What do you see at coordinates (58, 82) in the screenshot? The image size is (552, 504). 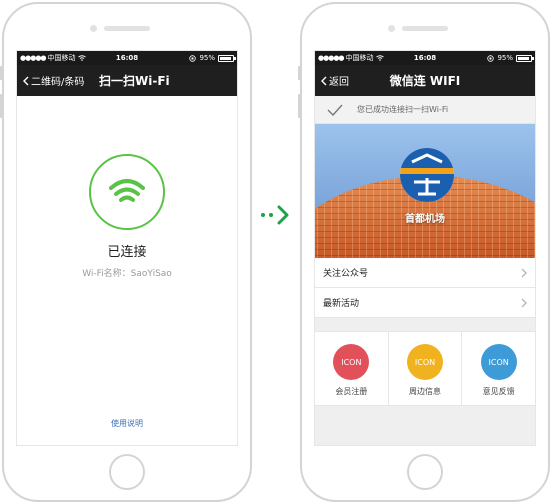 I see `back-label: 二维码/条码` at bounding box center [58, 82].